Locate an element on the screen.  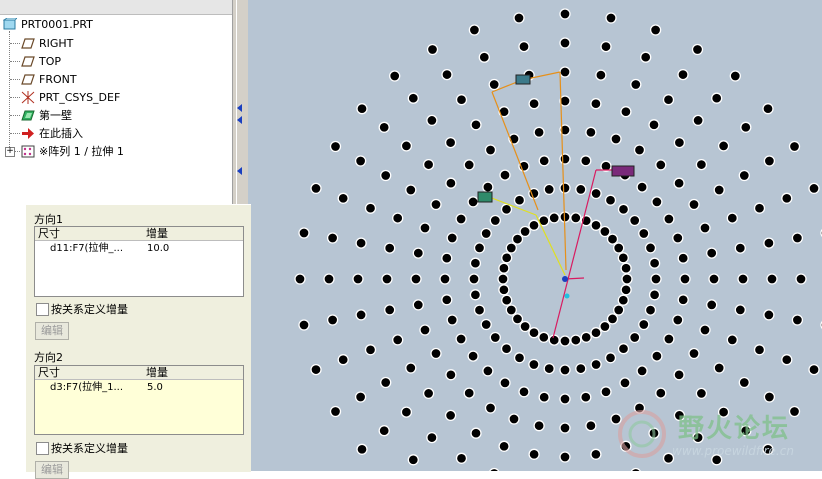
increment-cell: 10.0 is located at coordinates (158, 249).